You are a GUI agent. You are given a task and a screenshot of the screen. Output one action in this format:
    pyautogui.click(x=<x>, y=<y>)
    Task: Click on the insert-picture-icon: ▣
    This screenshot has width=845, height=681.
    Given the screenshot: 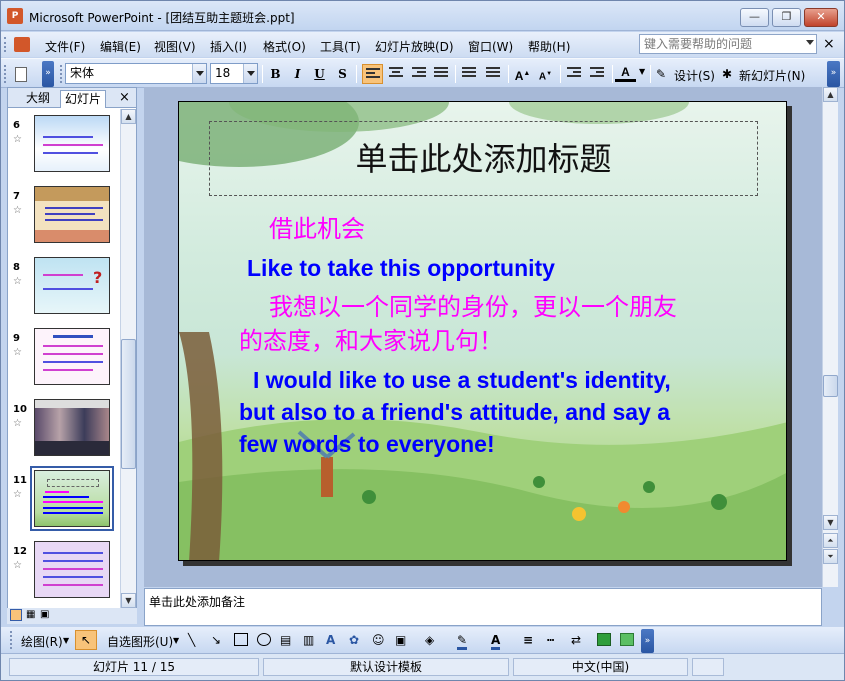 What is the action you would take?
    pyautogui.click(x=400, y=640)
    